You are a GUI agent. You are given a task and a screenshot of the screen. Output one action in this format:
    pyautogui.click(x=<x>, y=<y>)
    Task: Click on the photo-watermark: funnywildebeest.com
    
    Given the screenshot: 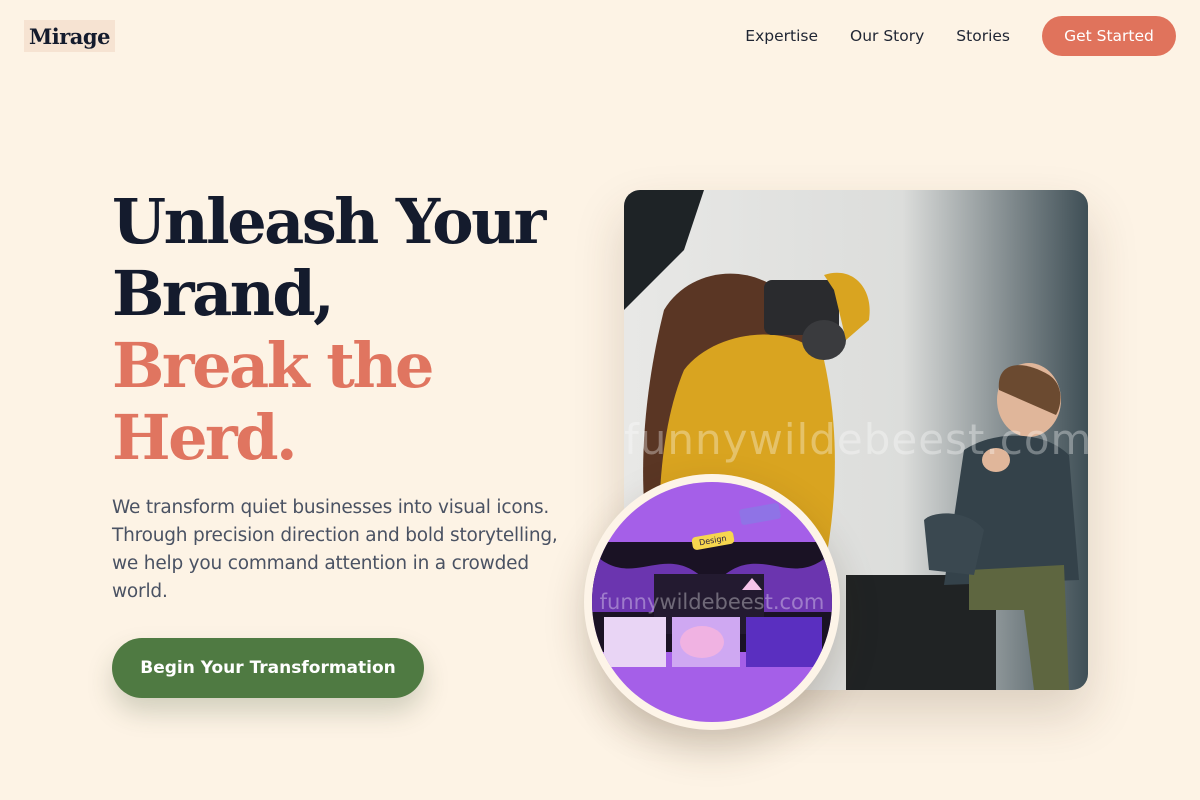 What is the action you would take?
    pyautogui.click(x=856, y=439)
    